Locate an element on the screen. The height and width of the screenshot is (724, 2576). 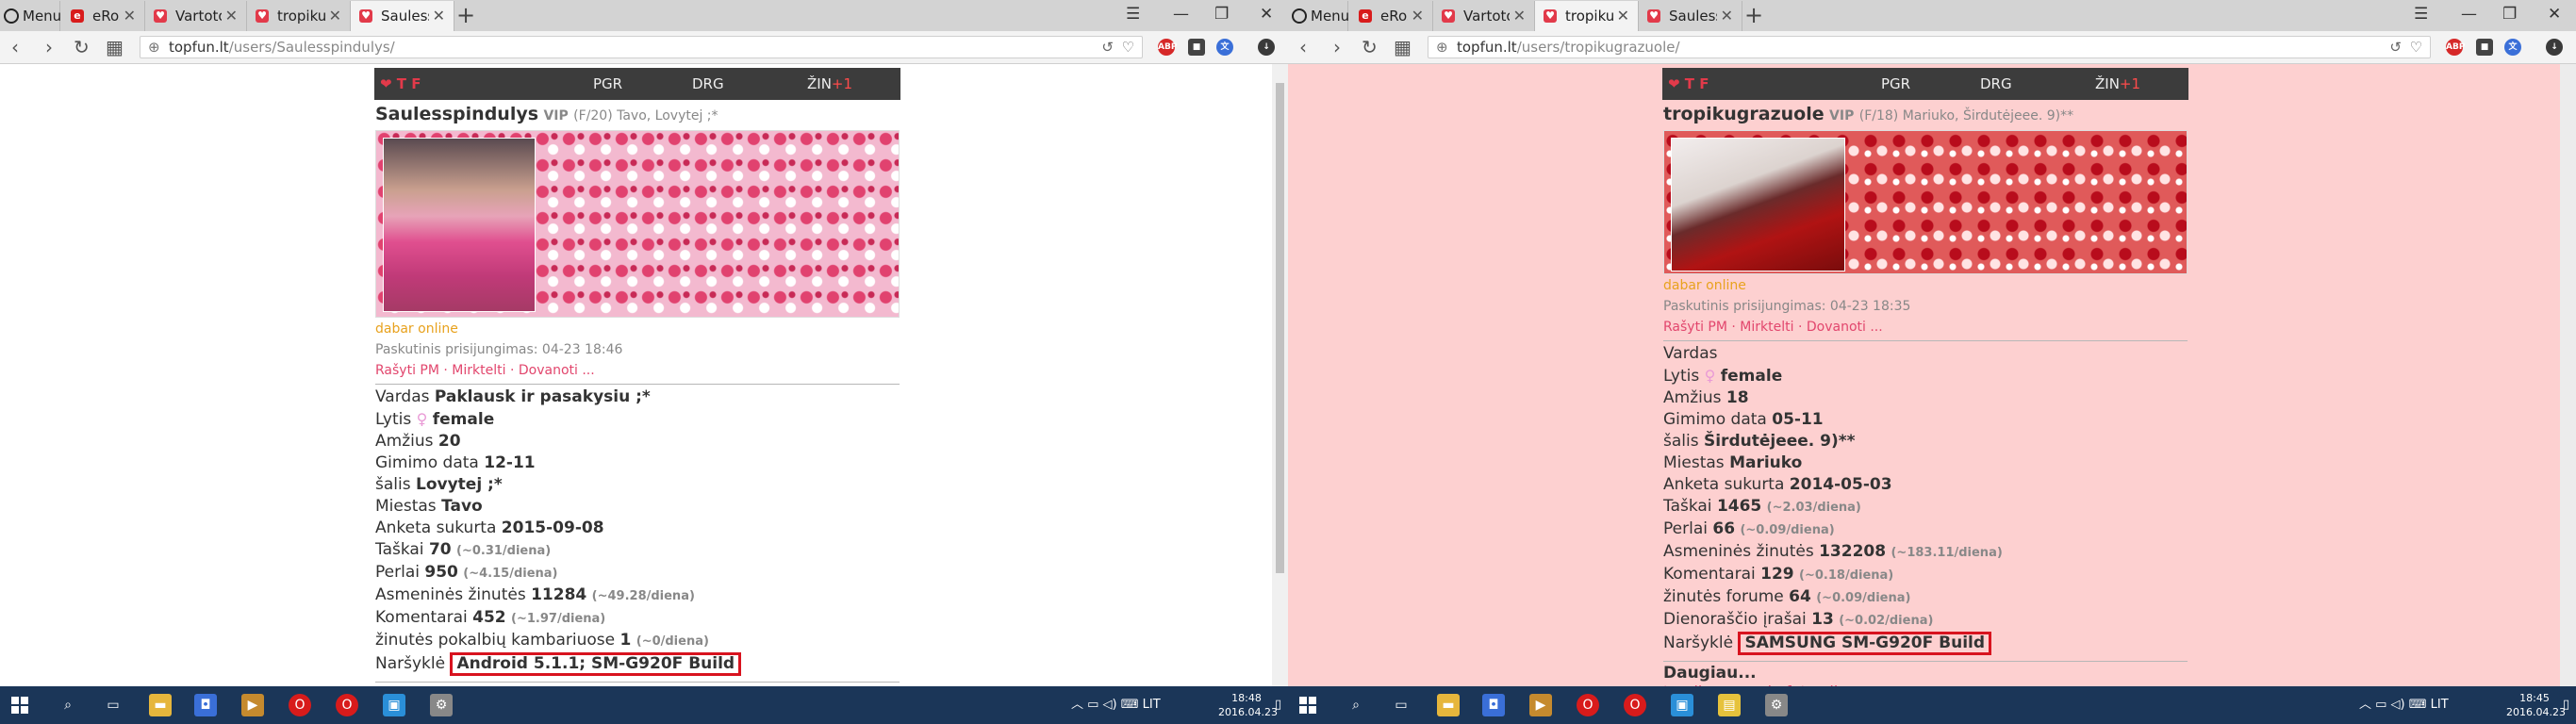
tab-label: Saulesspindulys profilis | T is located at coordinates (1693, 16).